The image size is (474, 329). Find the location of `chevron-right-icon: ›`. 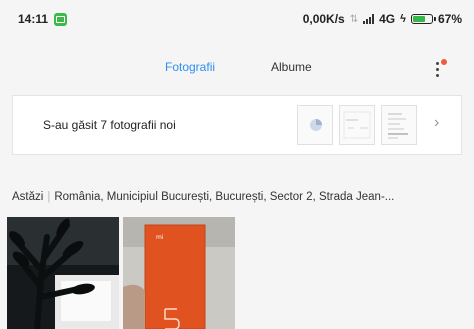

chevron-right-icon: › is located at coordinates (437, 122).